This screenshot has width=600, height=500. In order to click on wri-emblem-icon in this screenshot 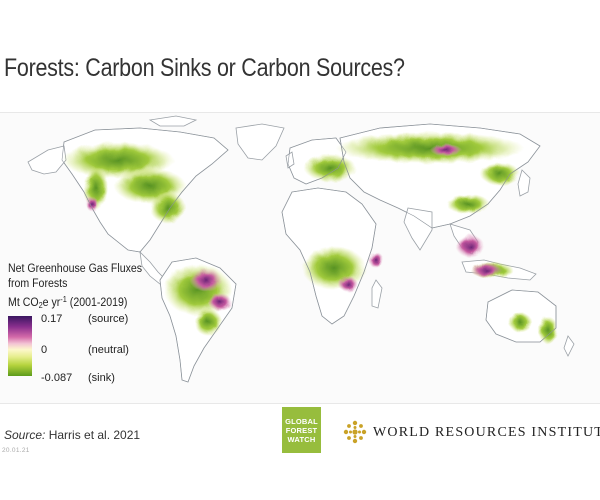, I will do `click(355, 432)`.